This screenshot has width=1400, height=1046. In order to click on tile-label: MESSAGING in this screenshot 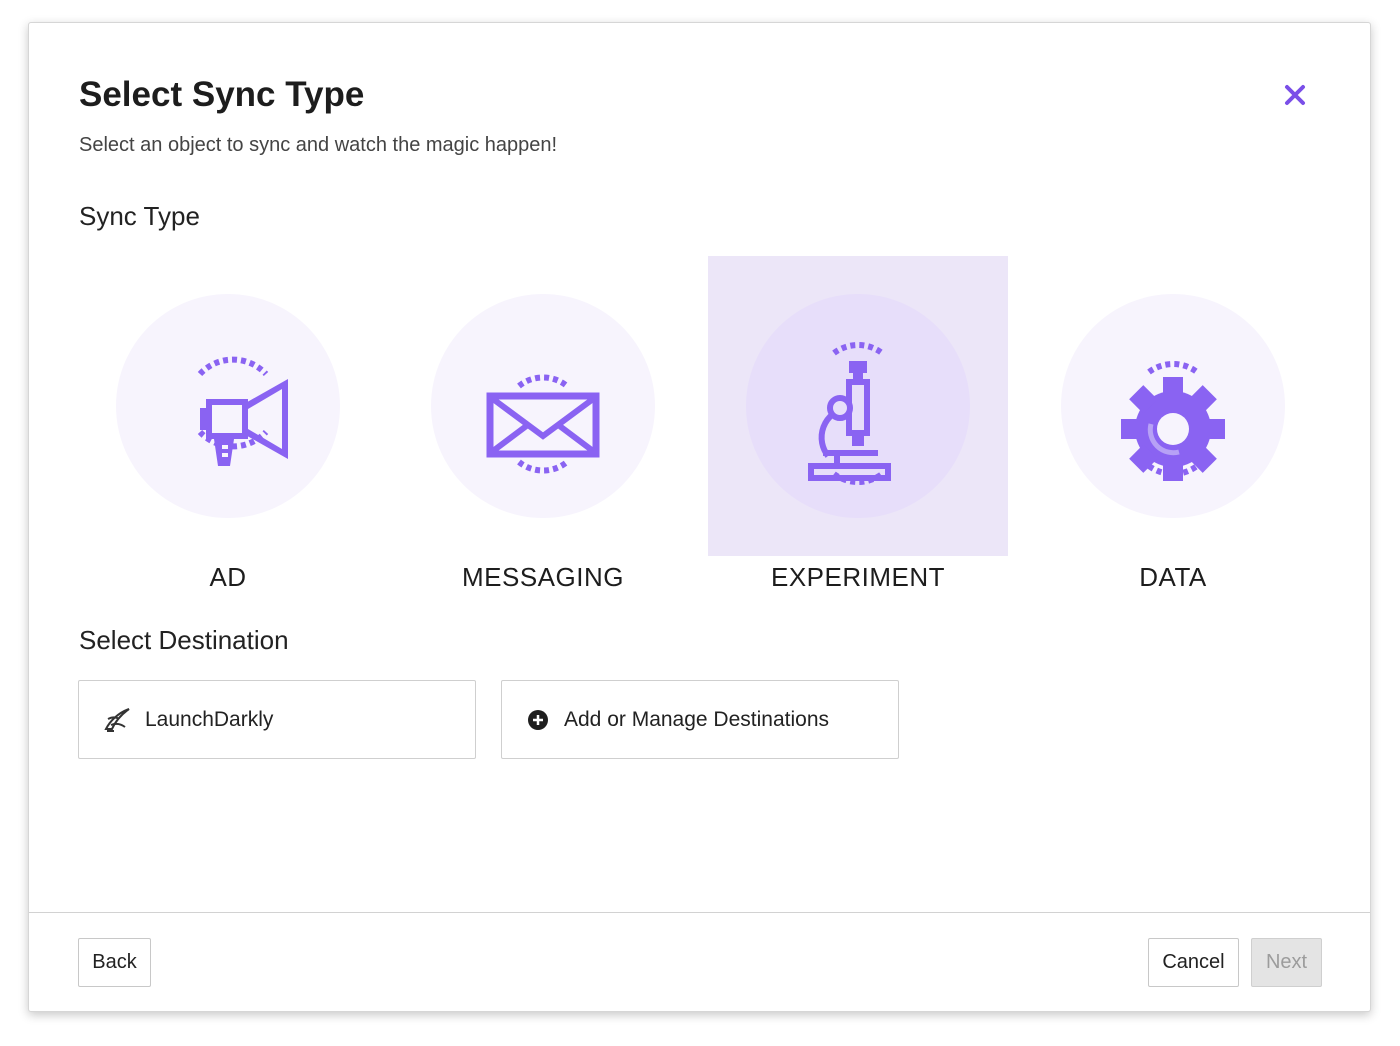, I will do `click(543, 577)`.